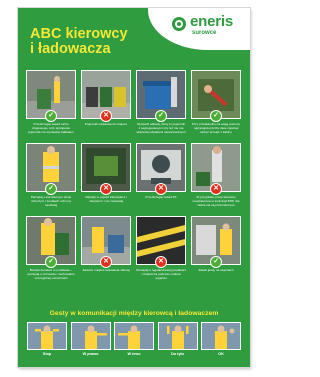 This screenshot has width=320, height=377. What do you see at coordinates (161, 178) in the screenshot?
I see `rule-card: ✕ Przestrzegaj zasad 3S` at bounding box center [161, 178].